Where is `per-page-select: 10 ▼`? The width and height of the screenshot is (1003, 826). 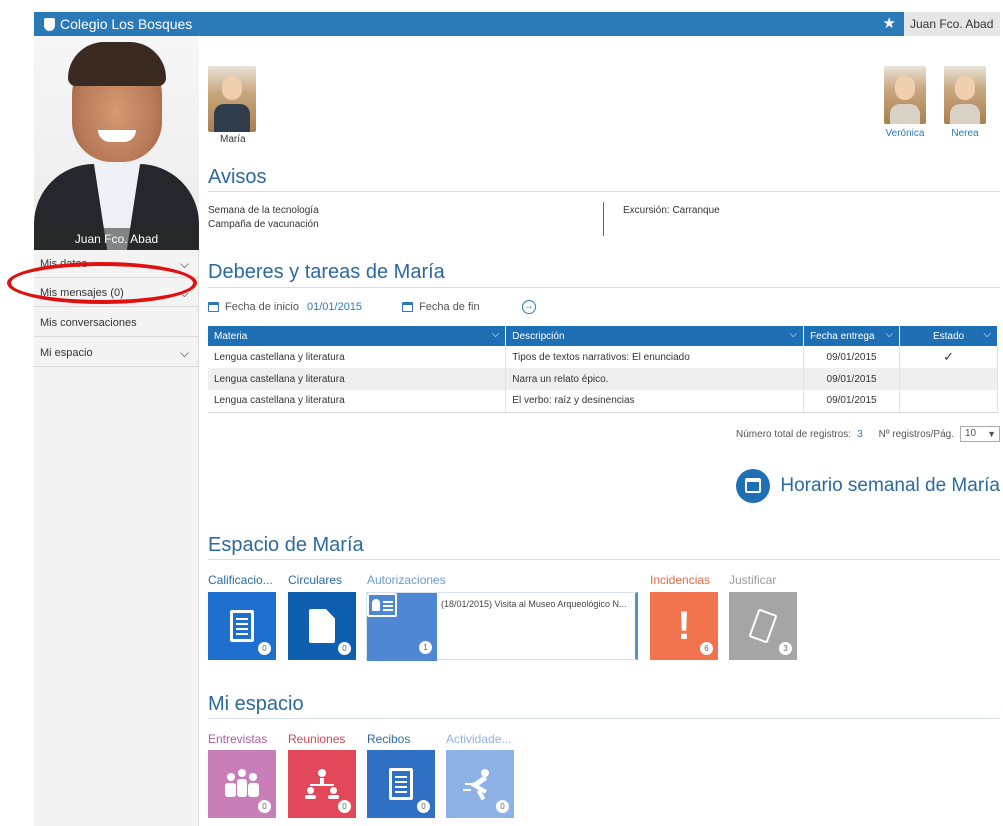
per-page-select: 10 ▼ is located at coordinates (980, 434).